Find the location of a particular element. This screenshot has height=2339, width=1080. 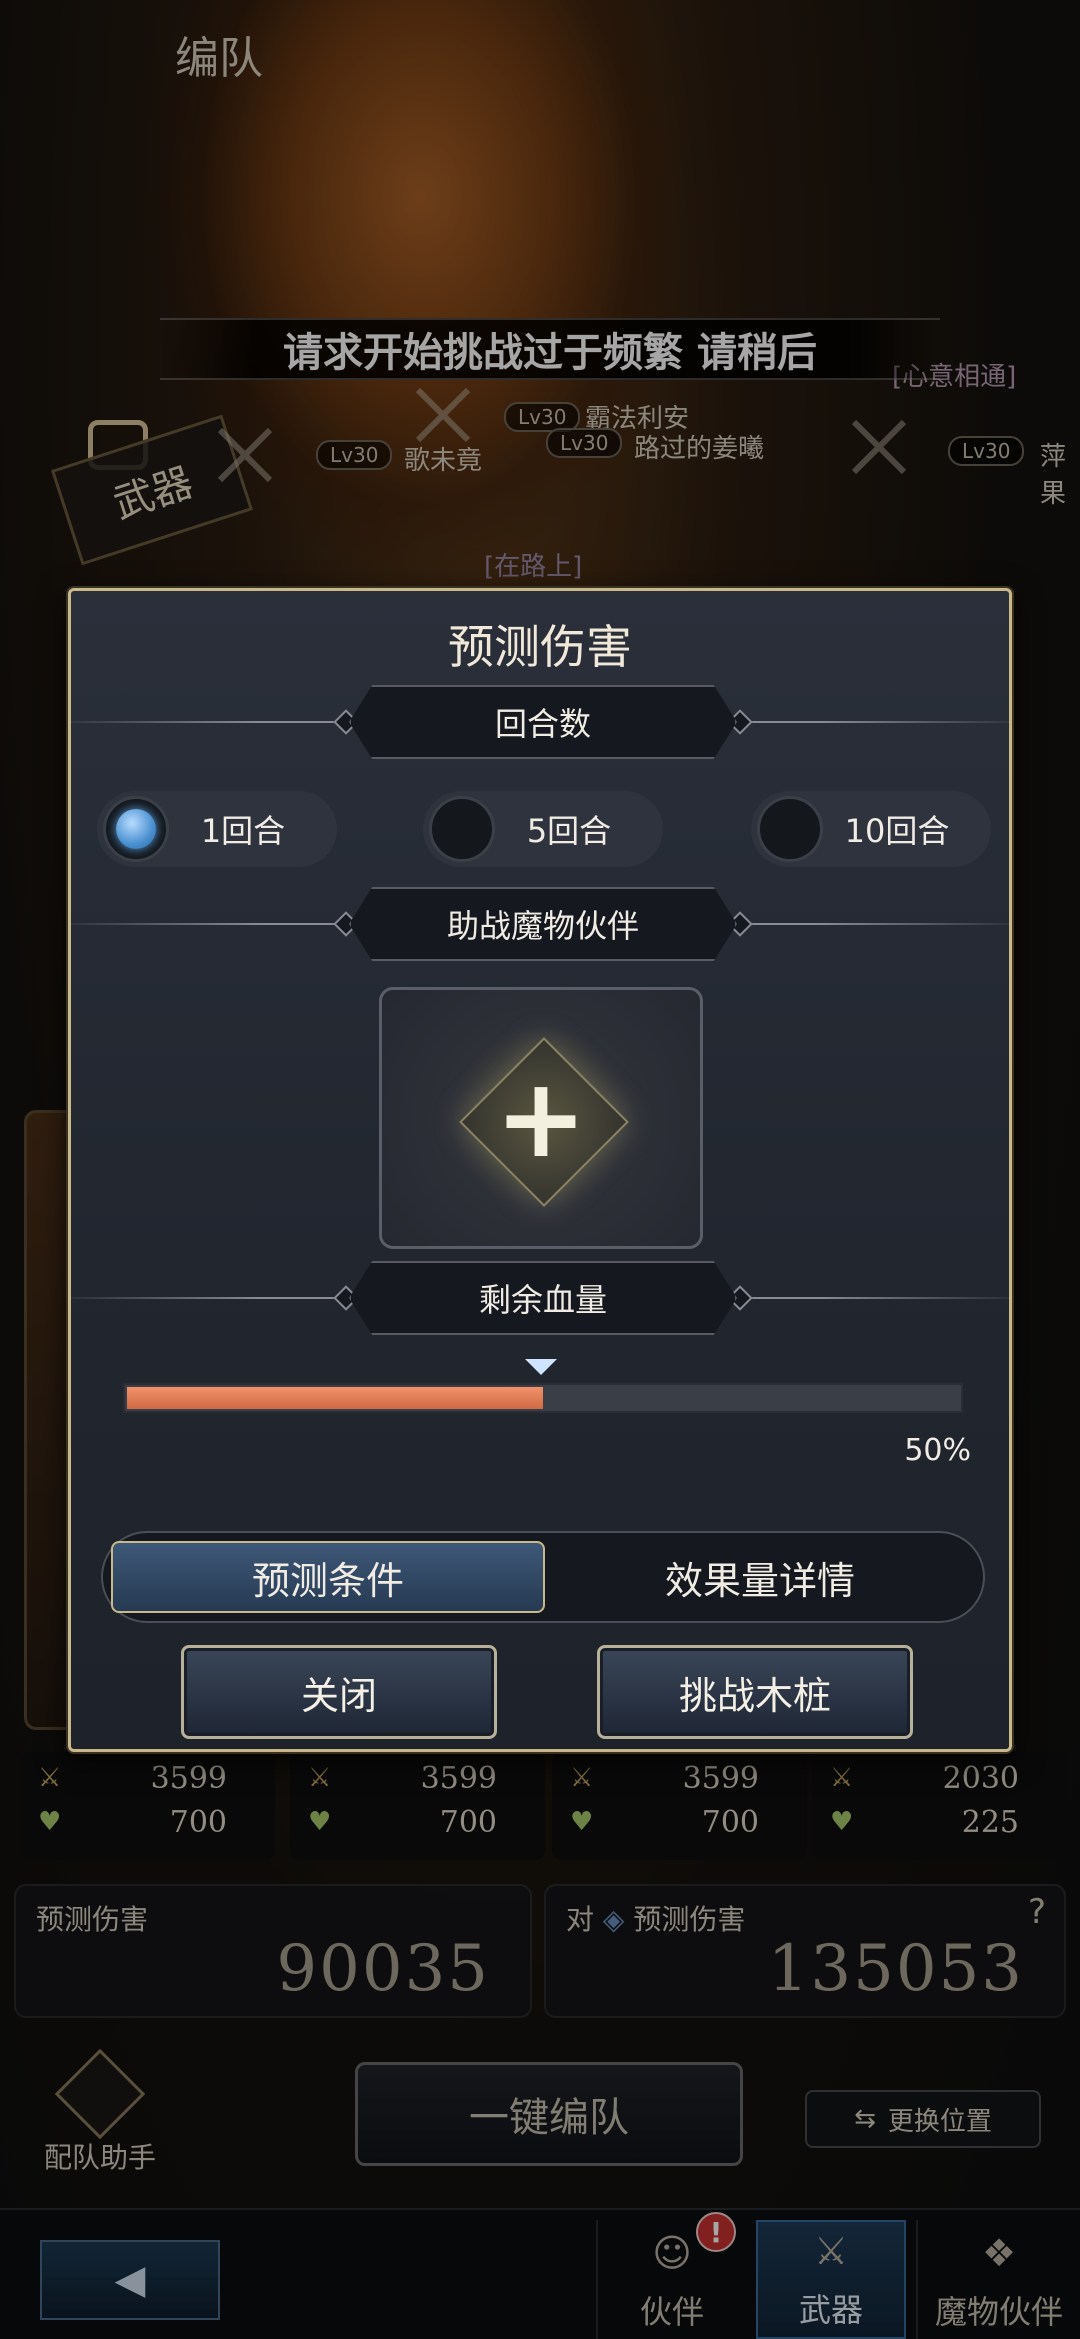

round-option-5: 5回合 is located at coordinates (543, 829).